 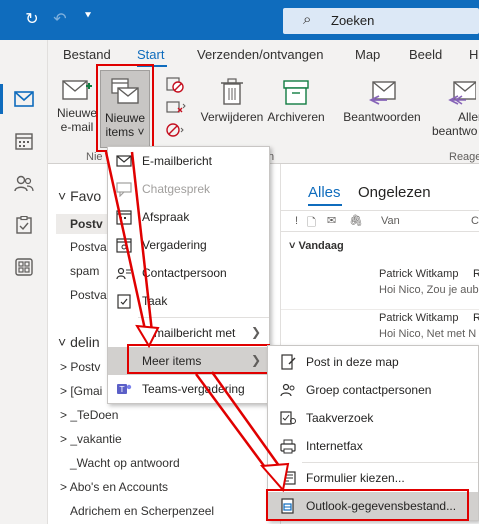 I want to click on folder-favorite-4: Postva, so click(x=88, y=295).